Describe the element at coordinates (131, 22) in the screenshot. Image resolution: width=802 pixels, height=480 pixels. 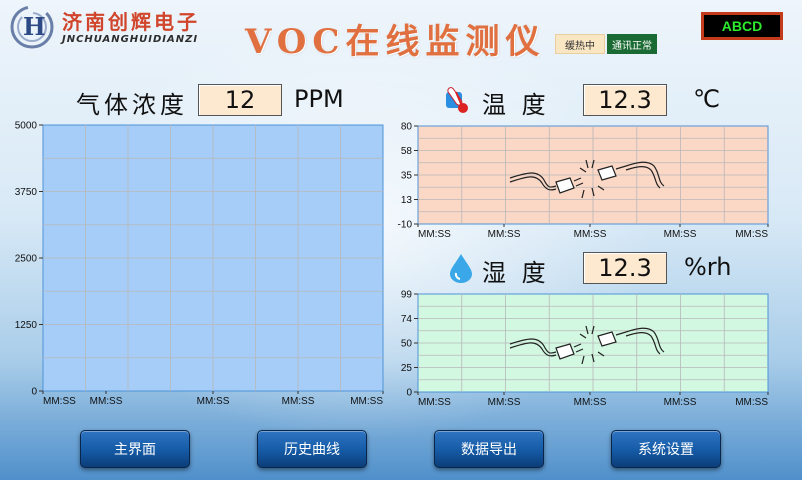
I see `company-name: 济南创辉电子` at that location.